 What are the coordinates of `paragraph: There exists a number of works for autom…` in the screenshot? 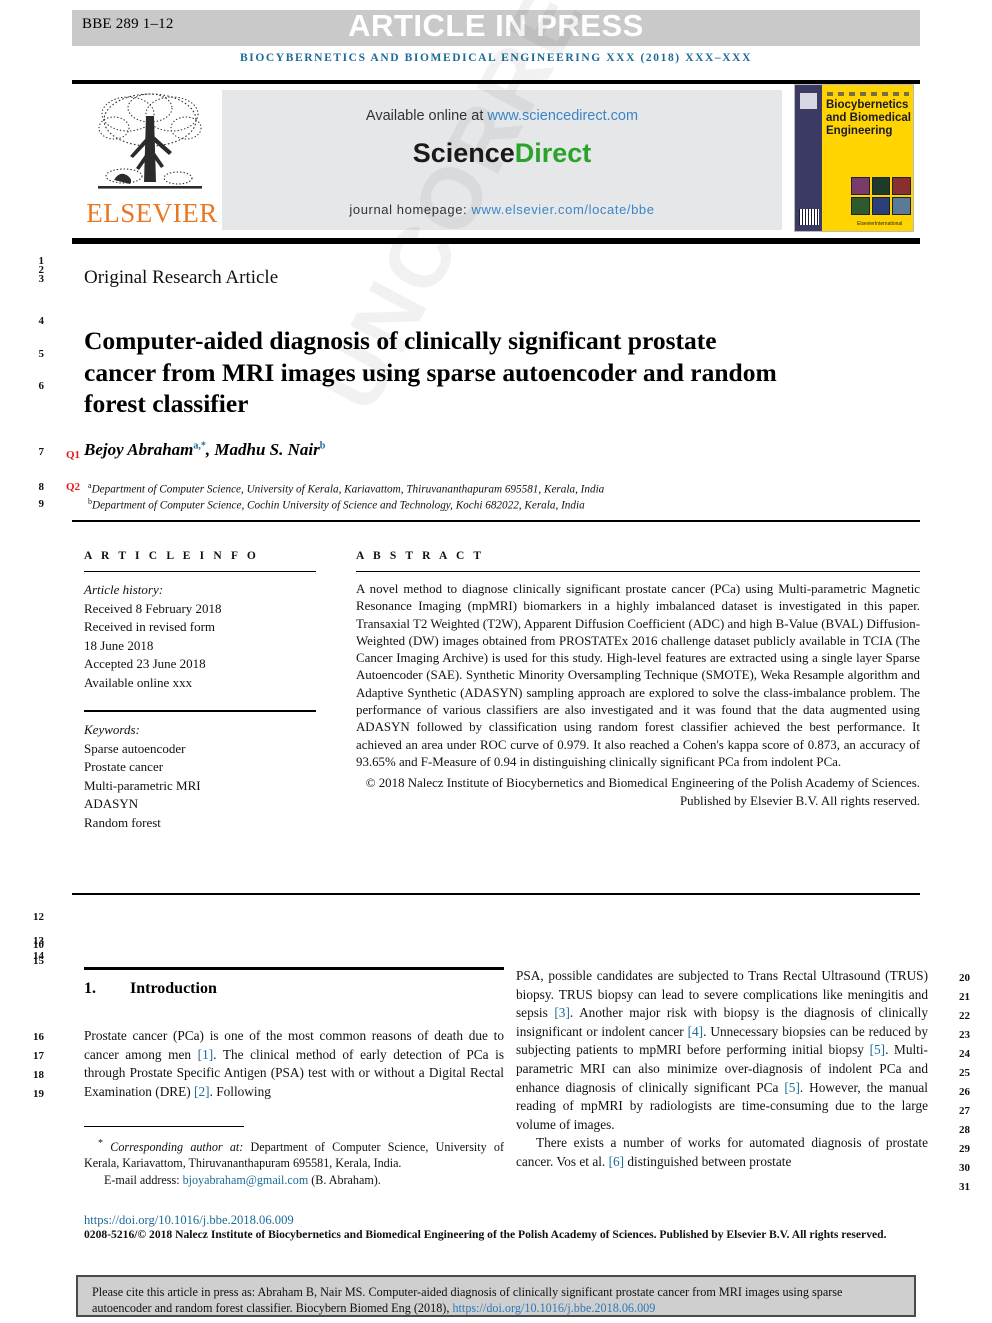 It's located at (722, 1152).